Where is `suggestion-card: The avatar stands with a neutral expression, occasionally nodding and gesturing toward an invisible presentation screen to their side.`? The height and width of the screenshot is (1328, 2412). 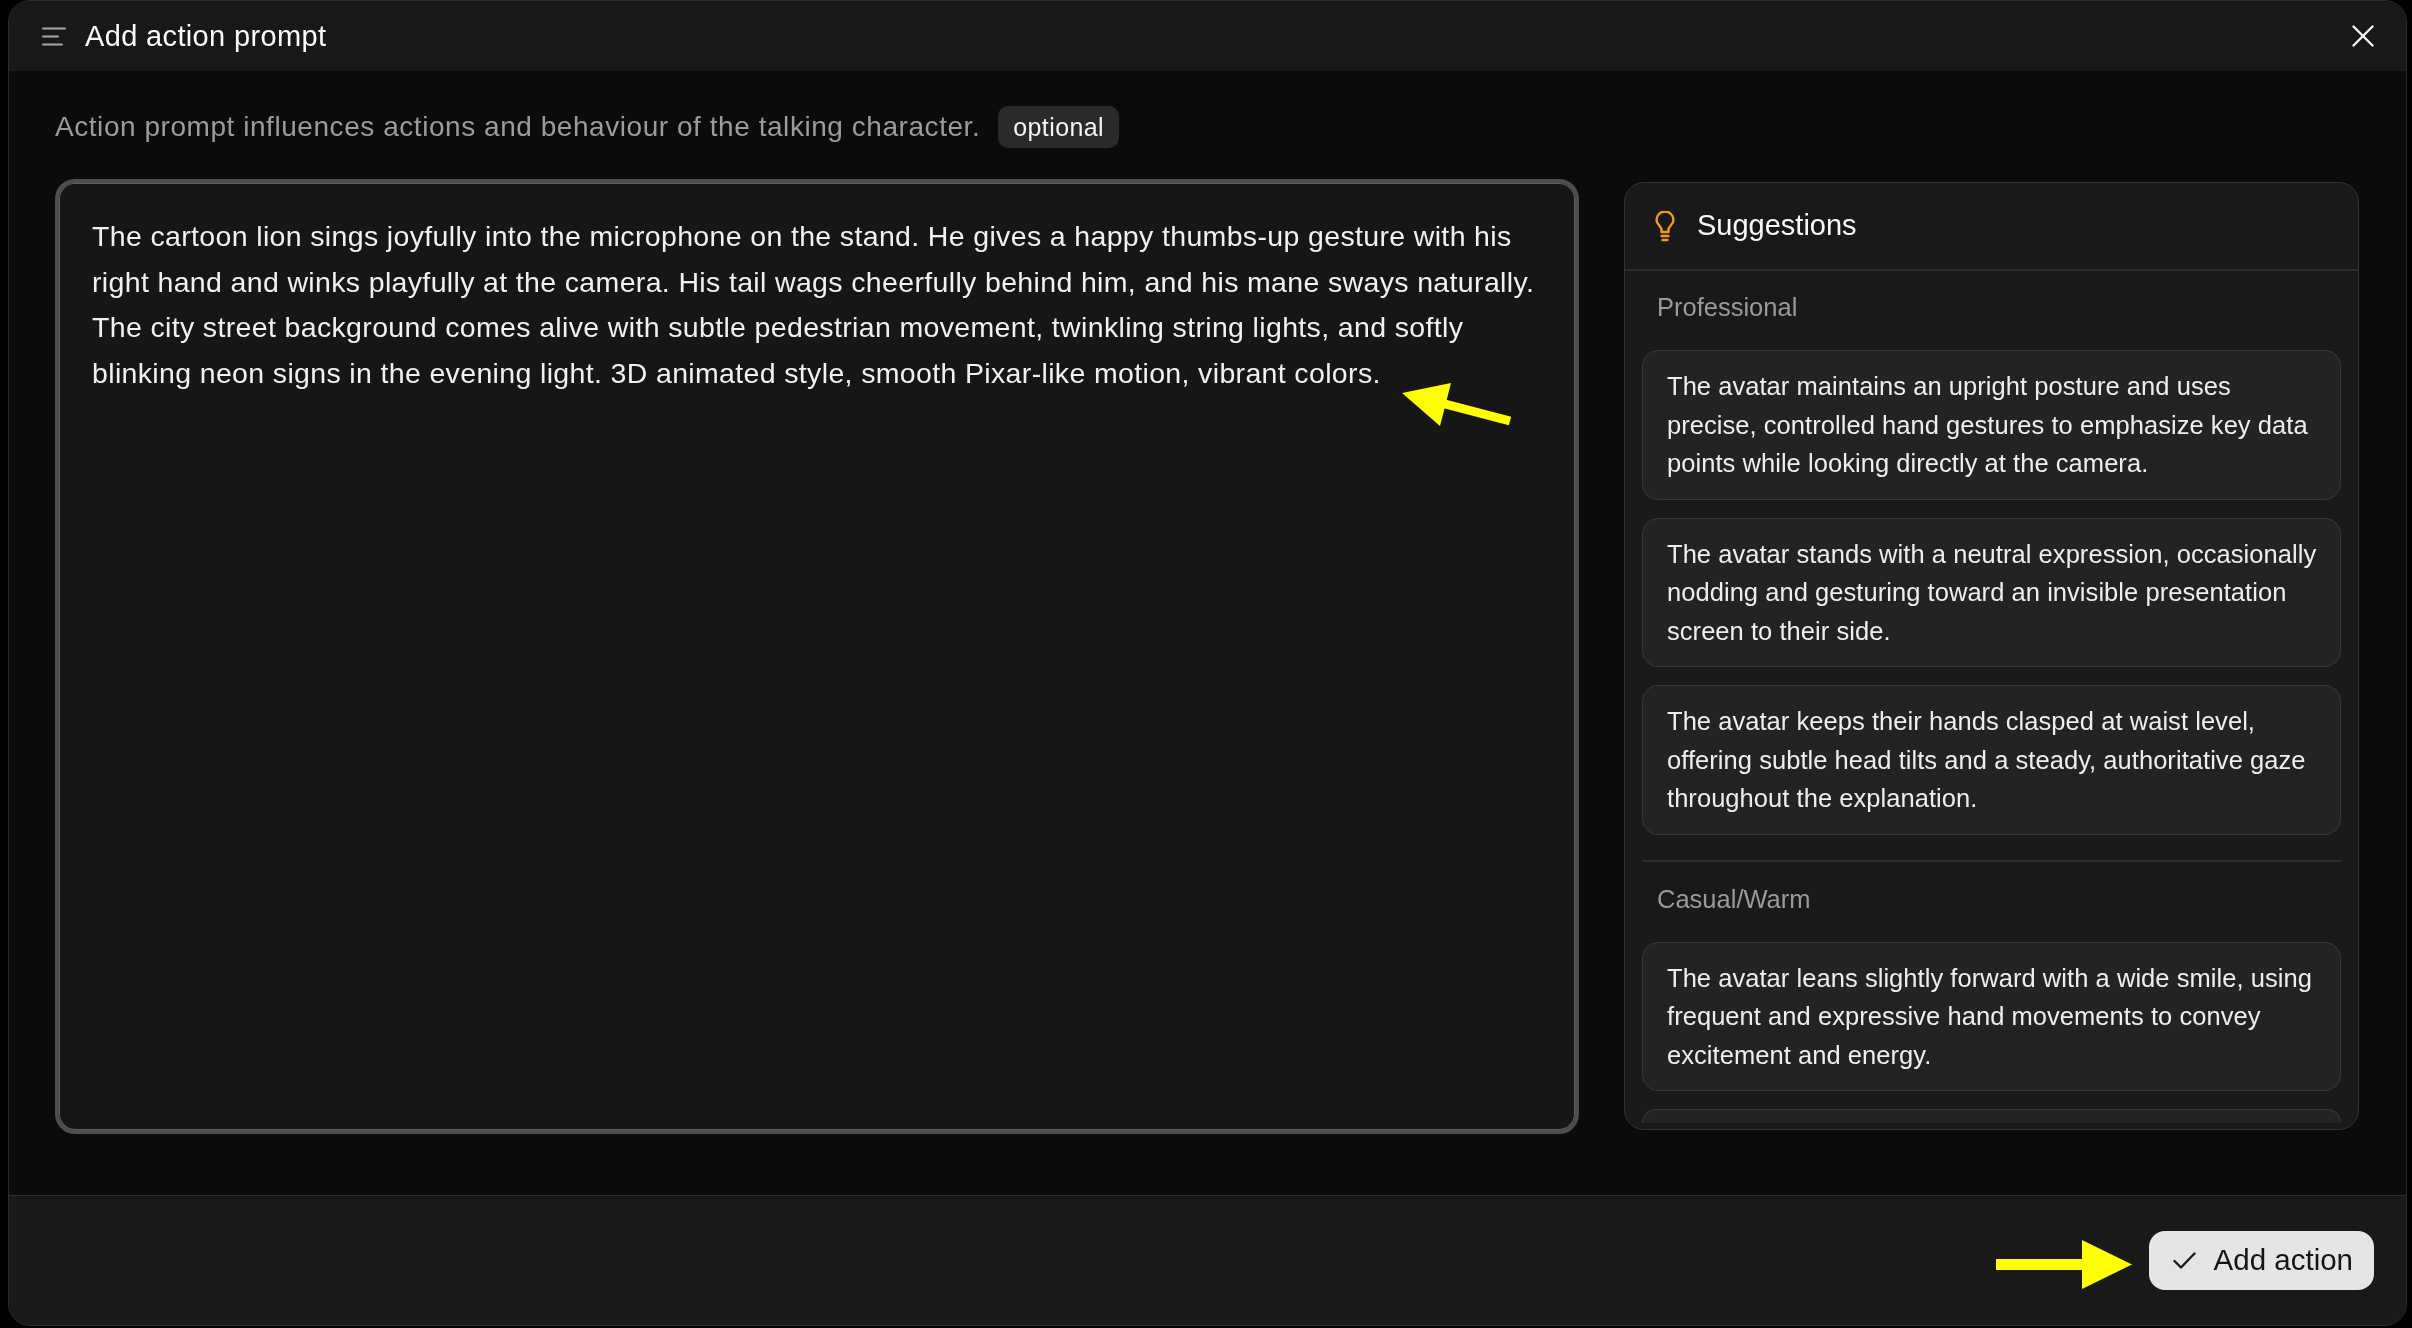
suggestion-card: The avatar stands with a neutral expression, occasionally nodding and gesturing toward an invisible presentation screen to their side. is located at coordinates (1991, 592).